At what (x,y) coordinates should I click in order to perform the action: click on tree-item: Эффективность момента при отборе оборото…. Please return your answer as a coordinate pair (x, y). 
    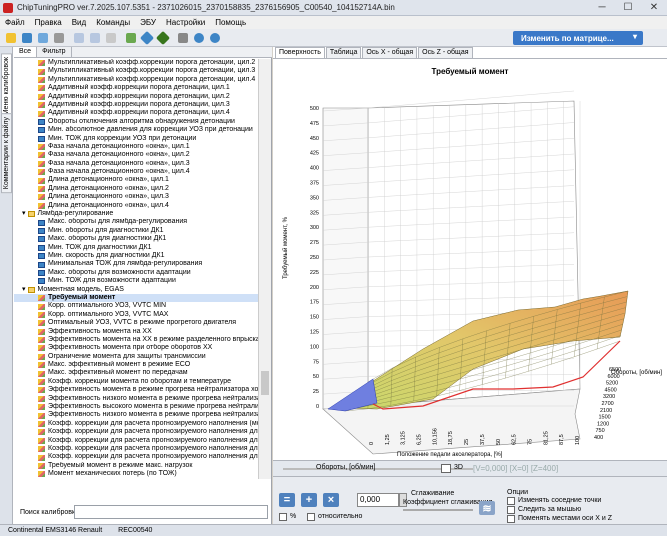
    Looking at the image, I should click on (136, 348).